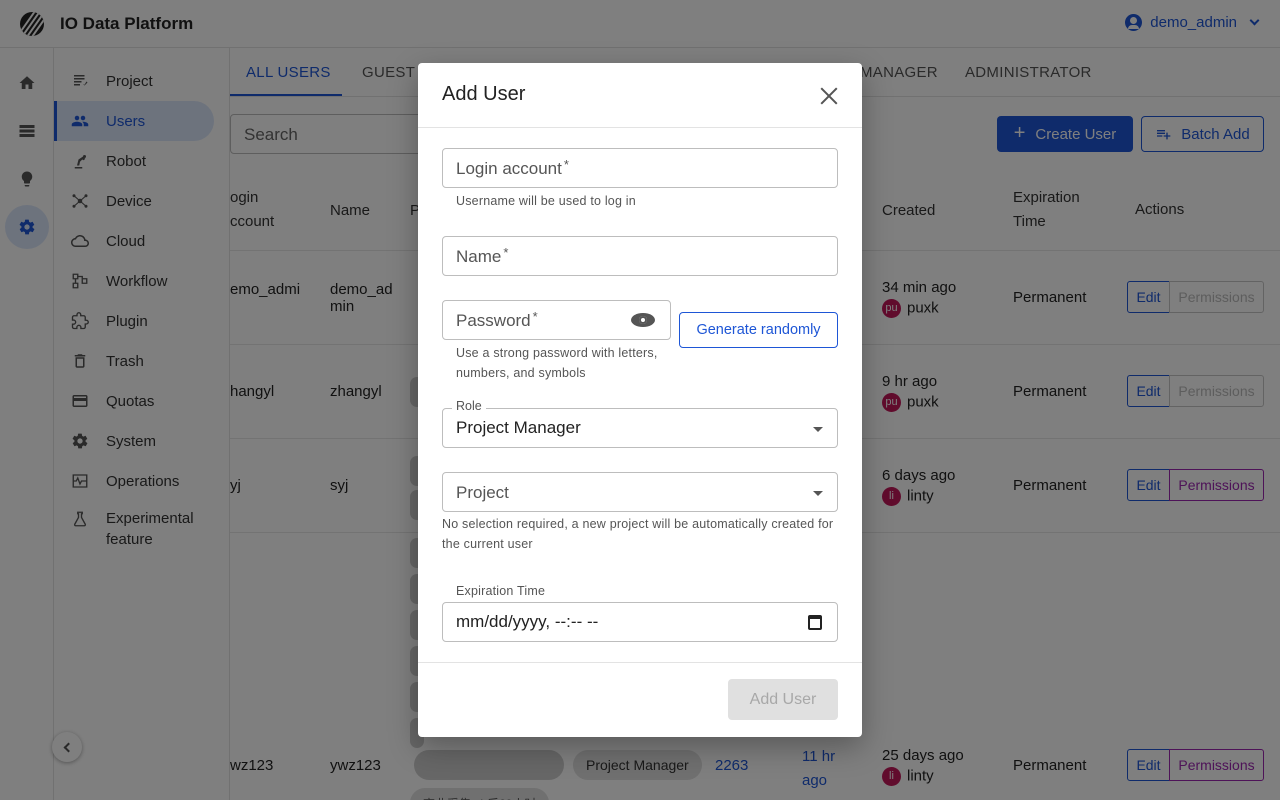 The height and width of the screenshot is (800, 1280). Describe the element at coordinates (640, 662) in the screenshot. I see `dialog-footer-divider` at that location.